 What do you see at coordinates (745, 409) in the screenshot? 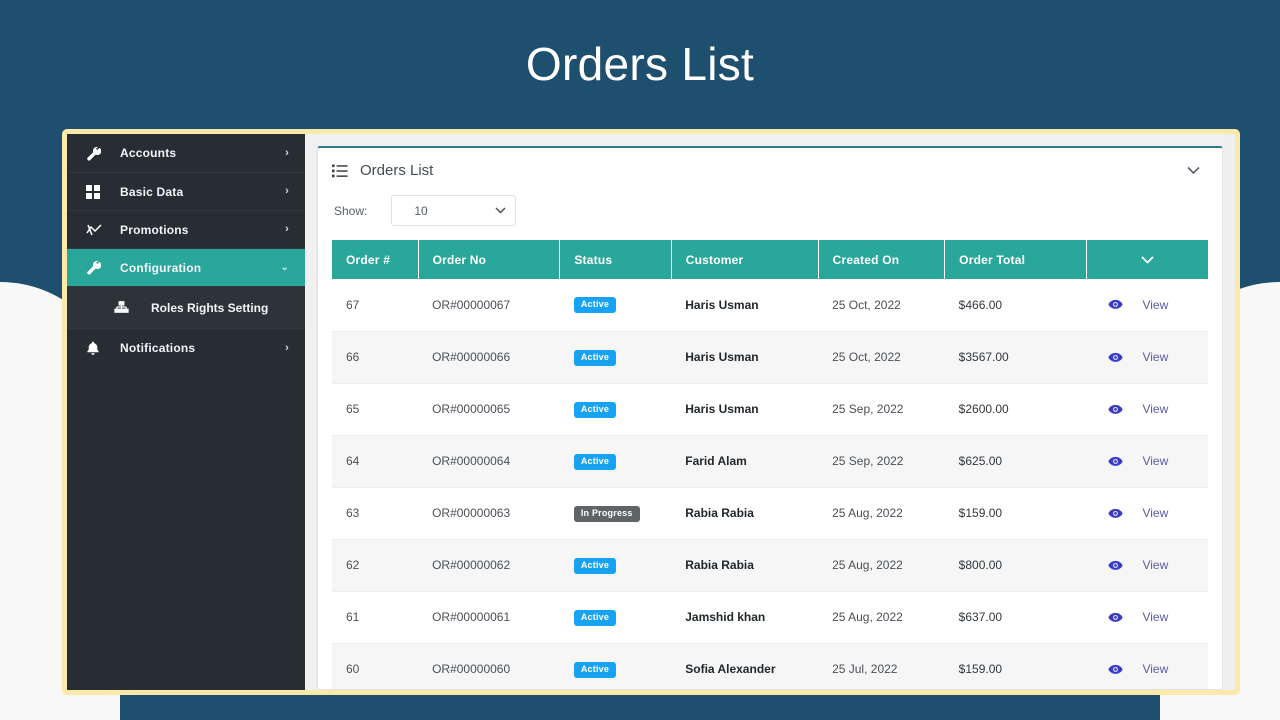
I see `cell-customer: Haris Usman` at bounding box center [745, 409].